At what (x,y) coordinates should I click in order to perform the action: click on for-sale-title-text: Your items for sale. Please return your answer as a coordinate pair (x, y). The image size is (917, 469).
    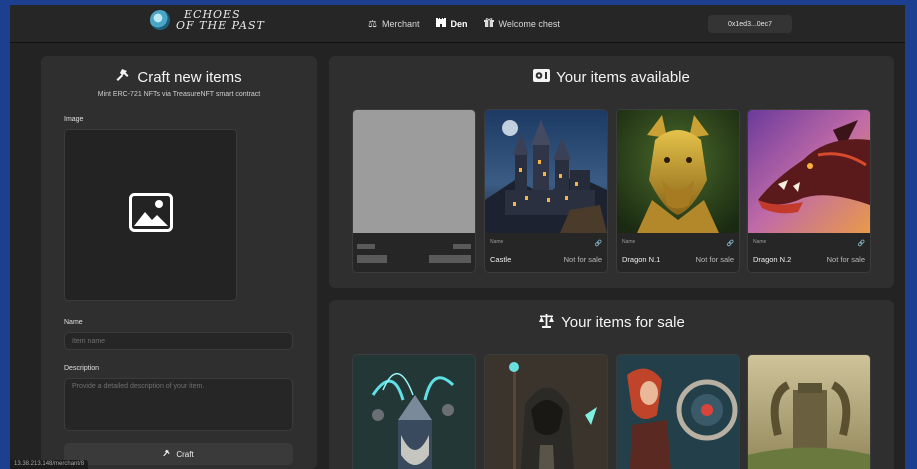
    Looking at the image, I should click on (623, 322).